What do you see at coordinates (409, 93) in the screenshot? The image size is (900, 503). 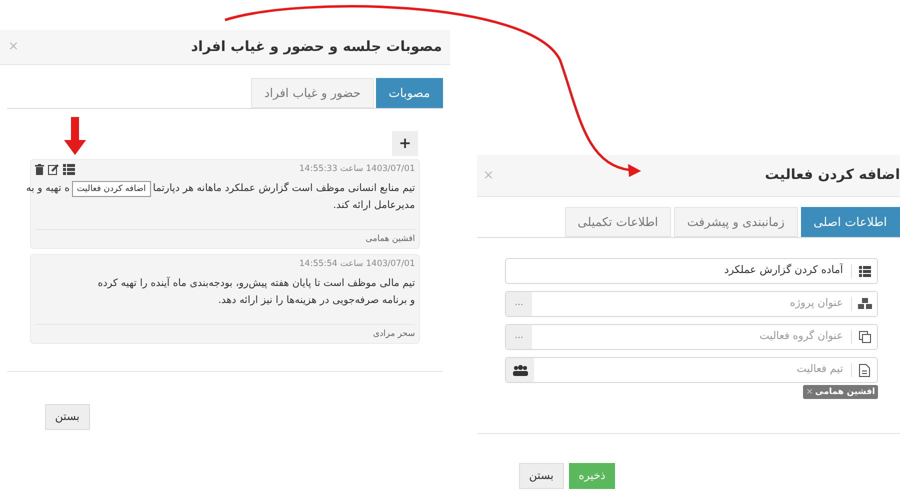 I see `tab: مصوبات` at bounding box center [409, 93].